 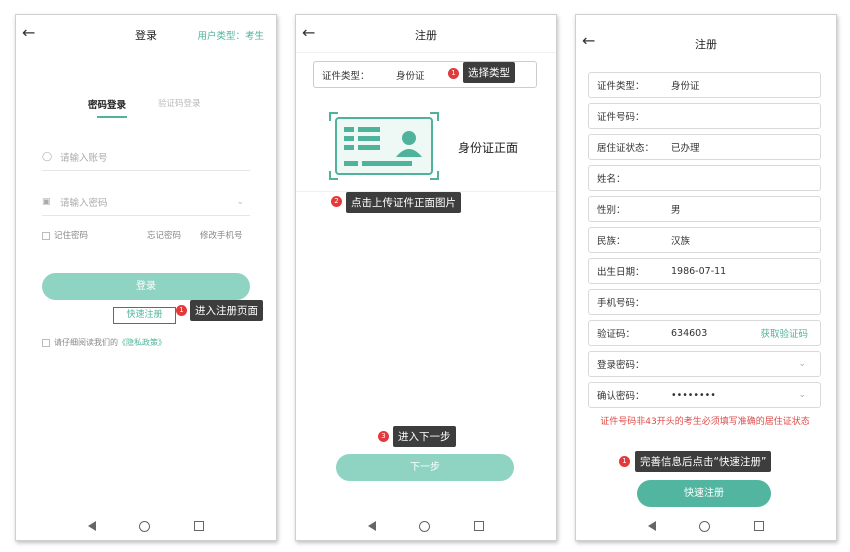 What do you see at coordinates (611, 241) in the screenshot?
I see `row-label: 民族：` at bounding box center [611, 241].